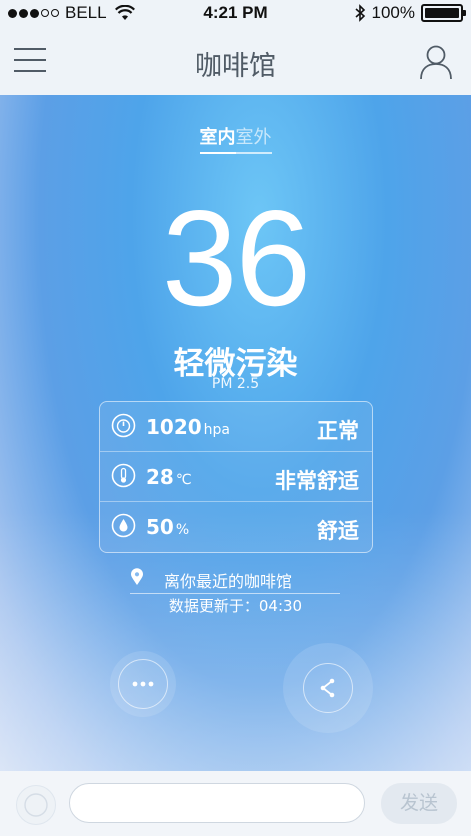 Image resolution: width=471 pixels, height=836 pixels. Describe the element at coordinates (235, 606) in the screenshot. I see `update-time: 数据更新于：04:30` at that location.